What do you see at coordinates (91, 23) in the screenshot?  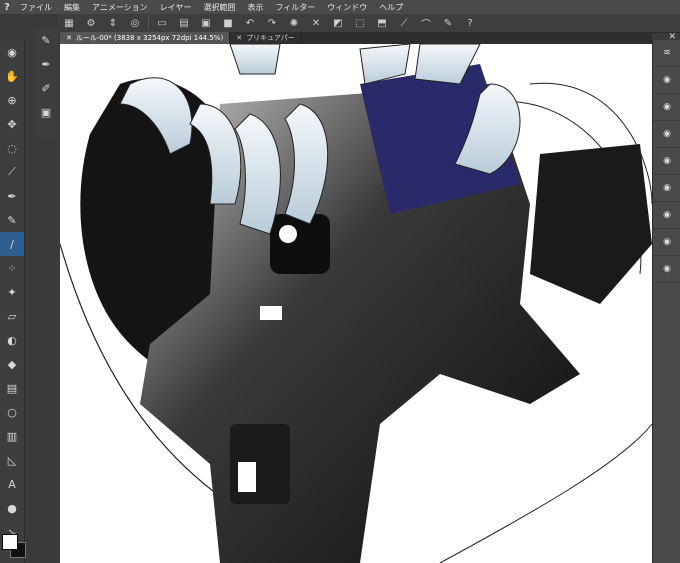 I see `settings-icon: ⚙` at bounding box center [91, 23].